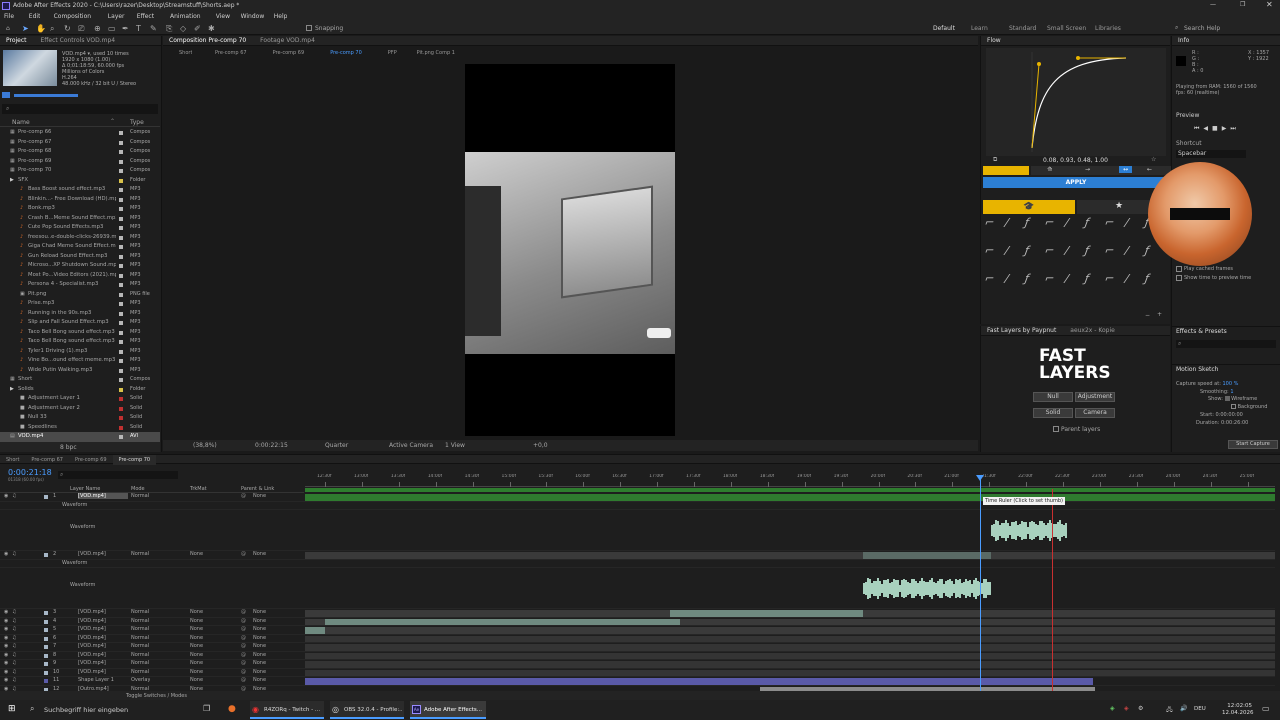  I want to click on prev-frame-icon: ◀, so click(1207, 128).